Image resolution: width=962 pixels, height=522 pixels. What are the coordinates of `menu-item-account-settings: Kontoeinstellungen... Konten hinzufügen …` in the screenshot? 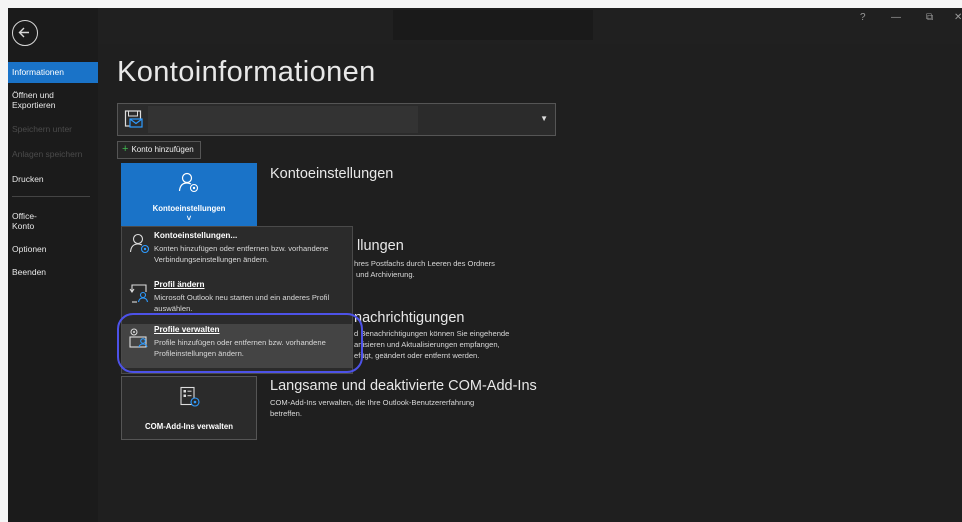 It's located at (237, 251).